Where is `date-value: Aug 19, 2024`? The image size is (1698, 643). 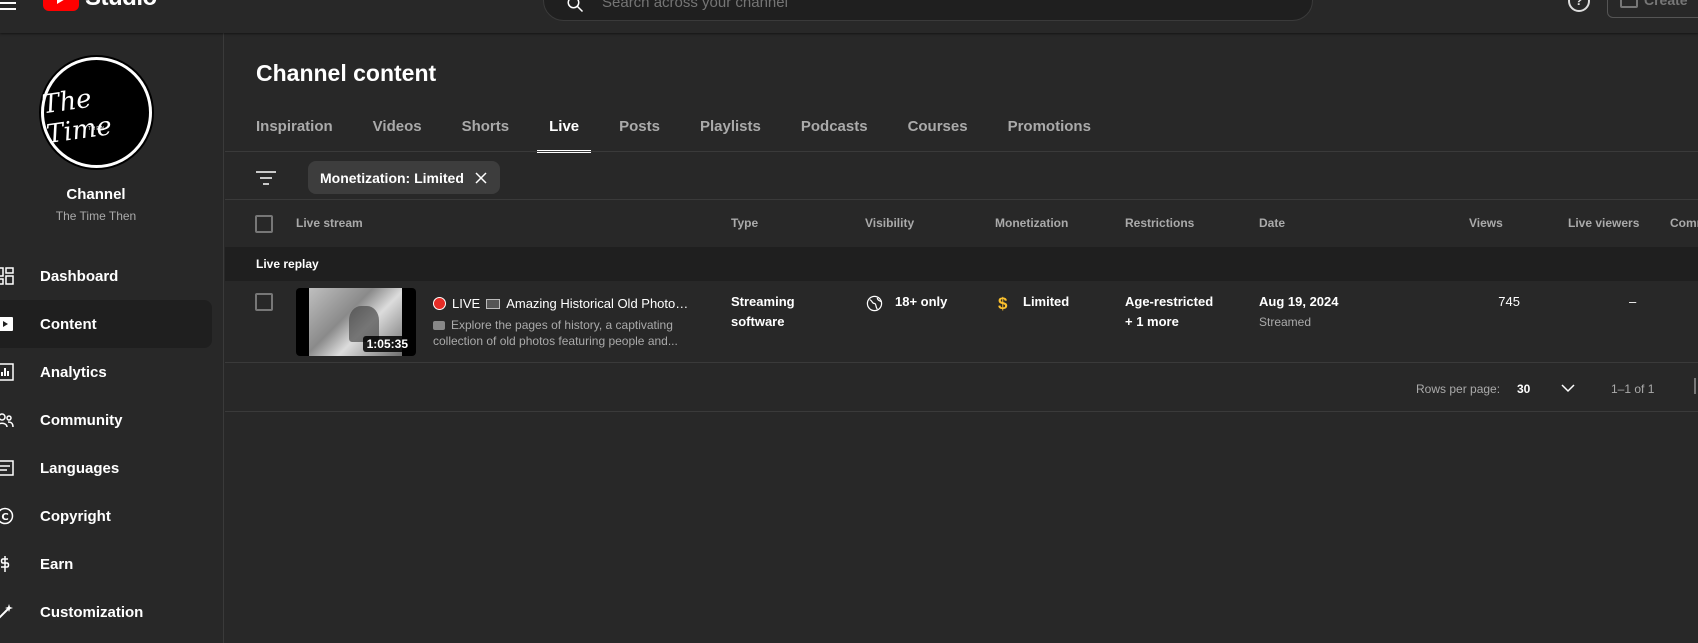 date-value: Aug 19, 2024 is located at coordinates (1299, 301).